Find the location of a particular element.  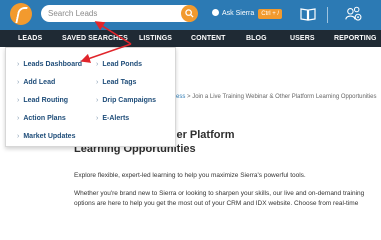

annotation-arrows is located at coordinates (106, 42).